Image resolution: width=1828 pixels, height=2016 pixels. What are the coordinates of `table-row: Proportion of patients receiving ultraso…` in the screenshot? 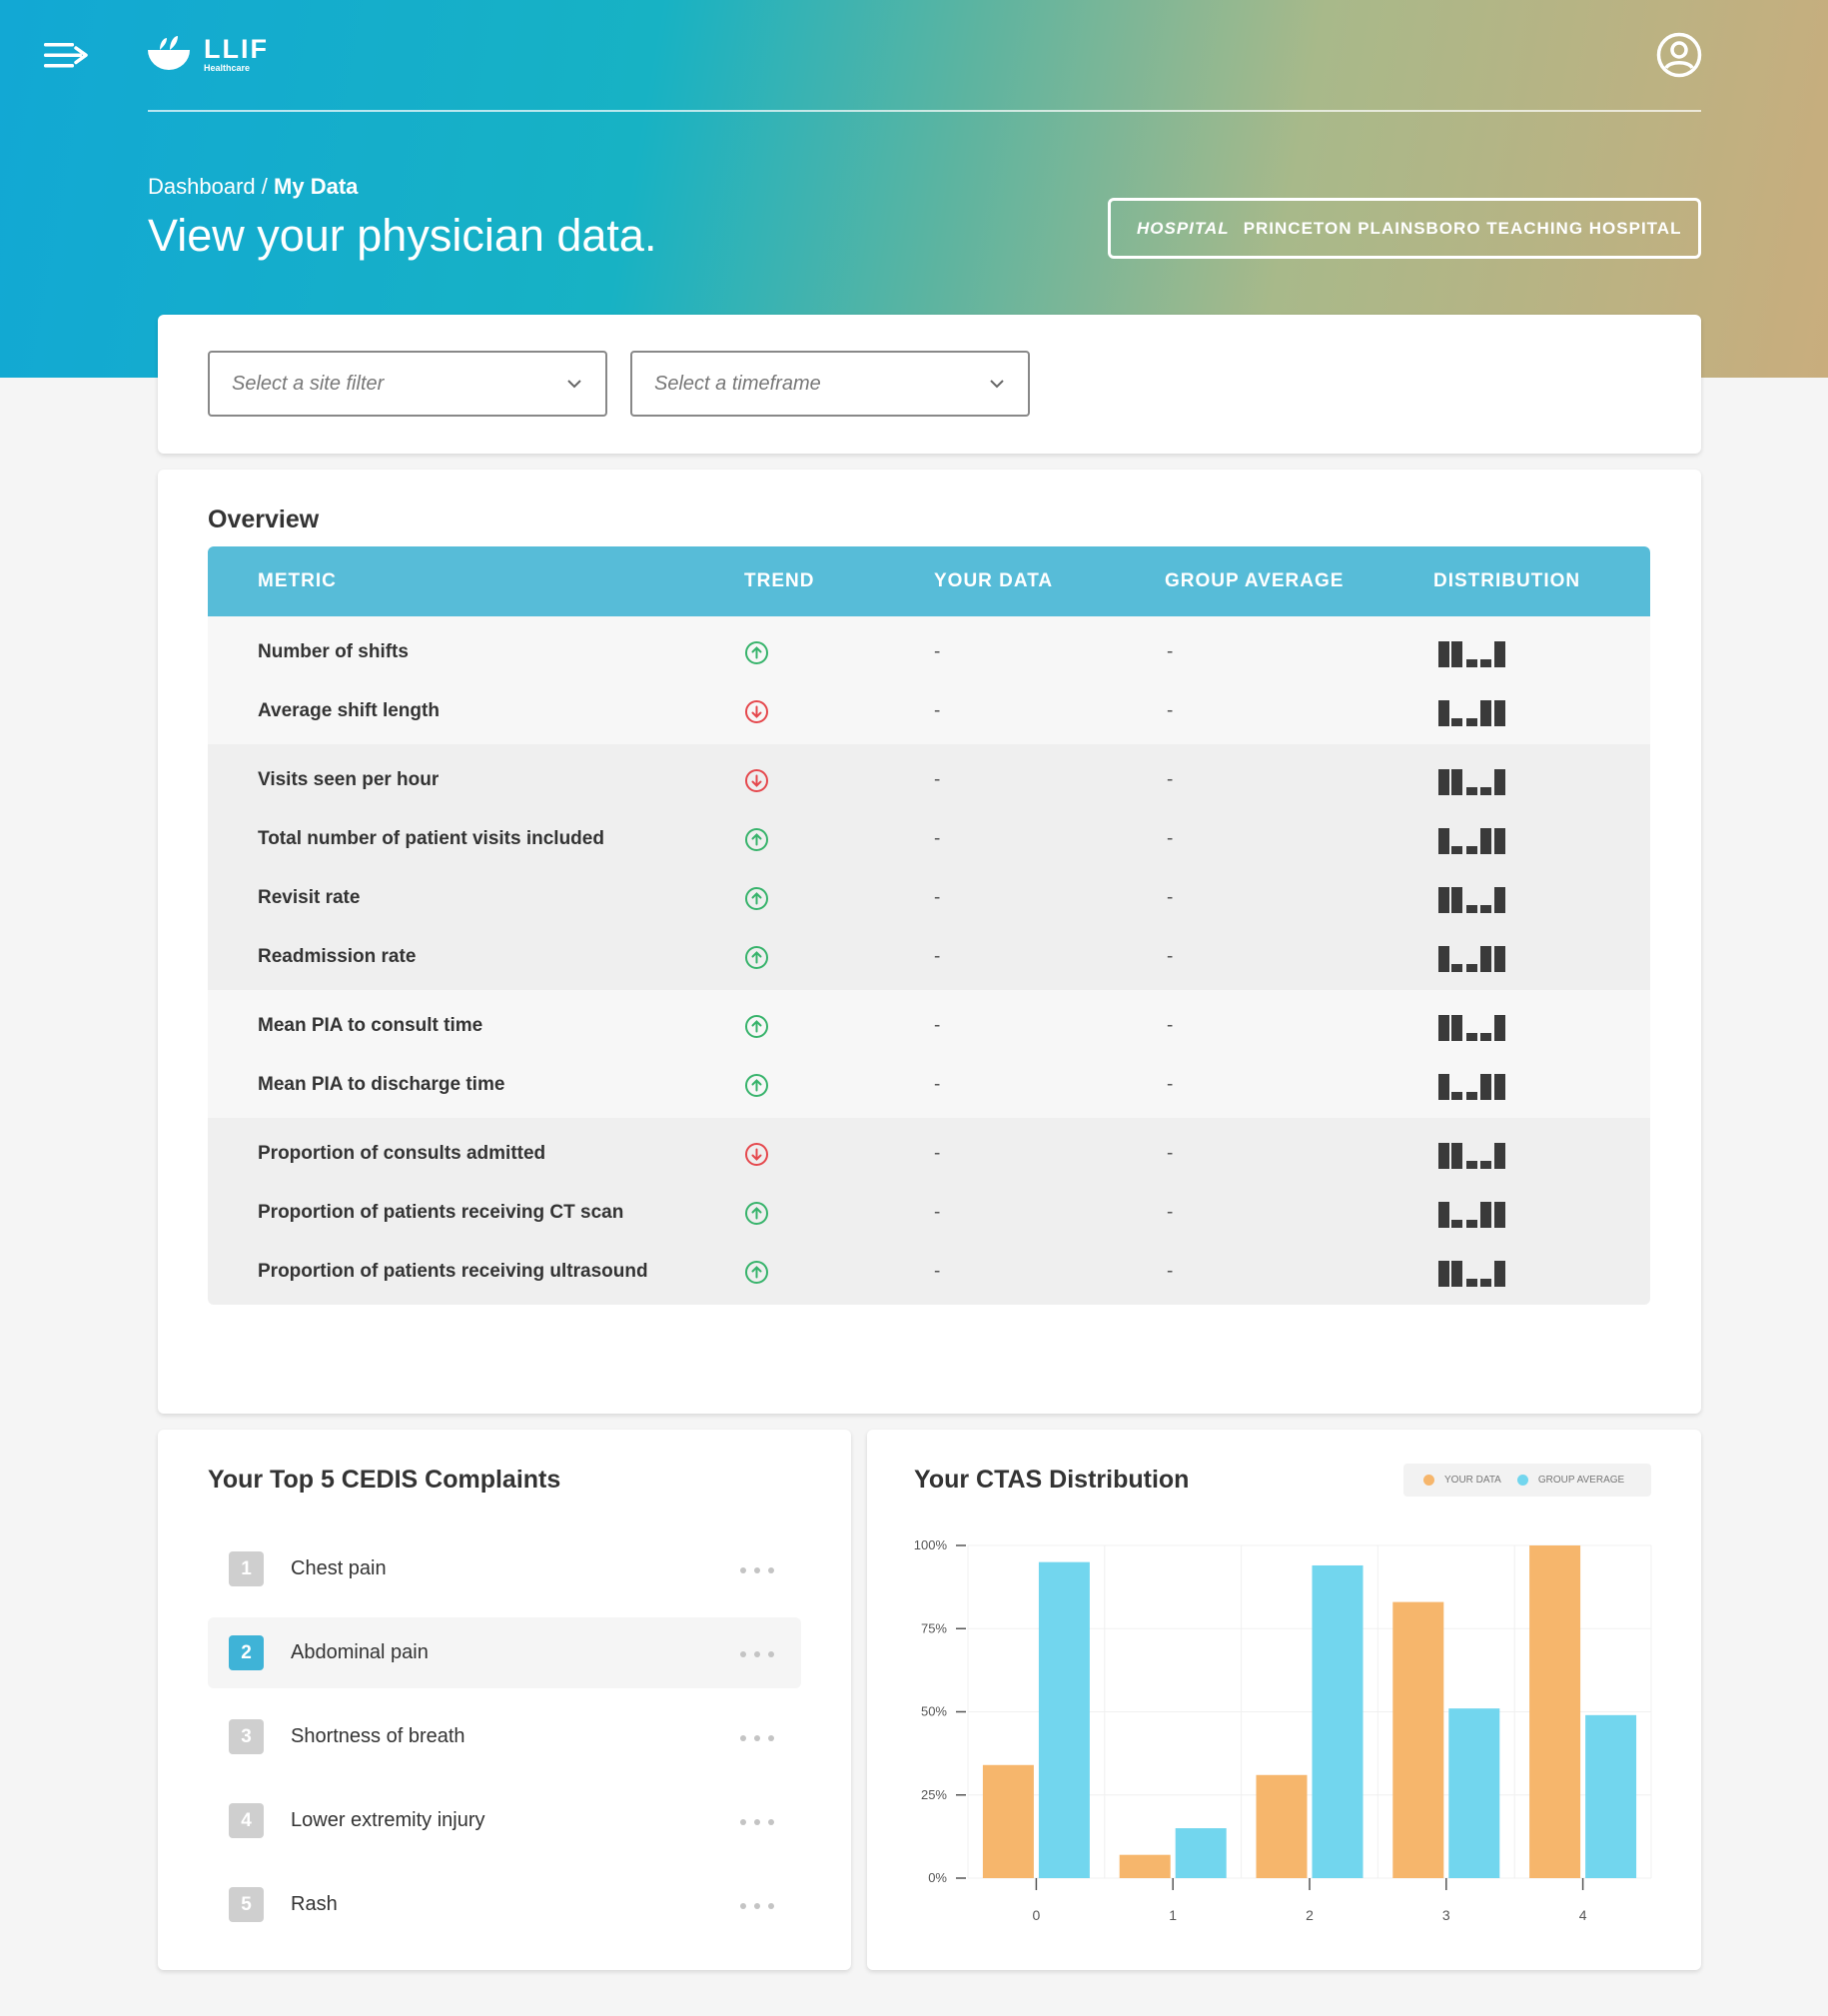 It's located at (929, 1270).